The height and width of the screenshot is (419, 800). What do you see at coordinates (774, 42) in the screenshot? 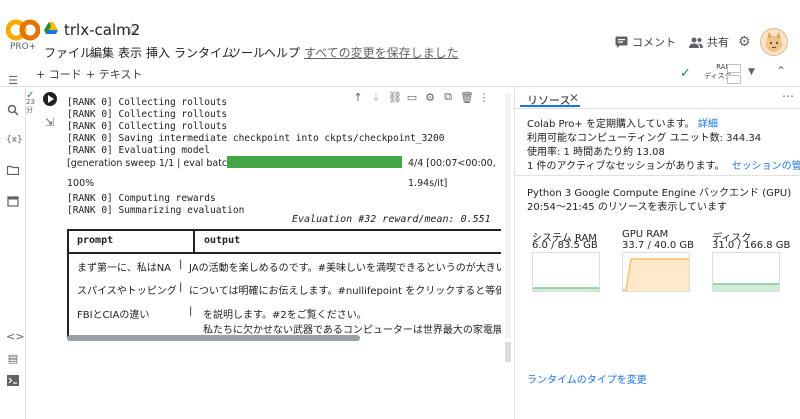
I see `user-avatar` at bounding box center [774, 42].